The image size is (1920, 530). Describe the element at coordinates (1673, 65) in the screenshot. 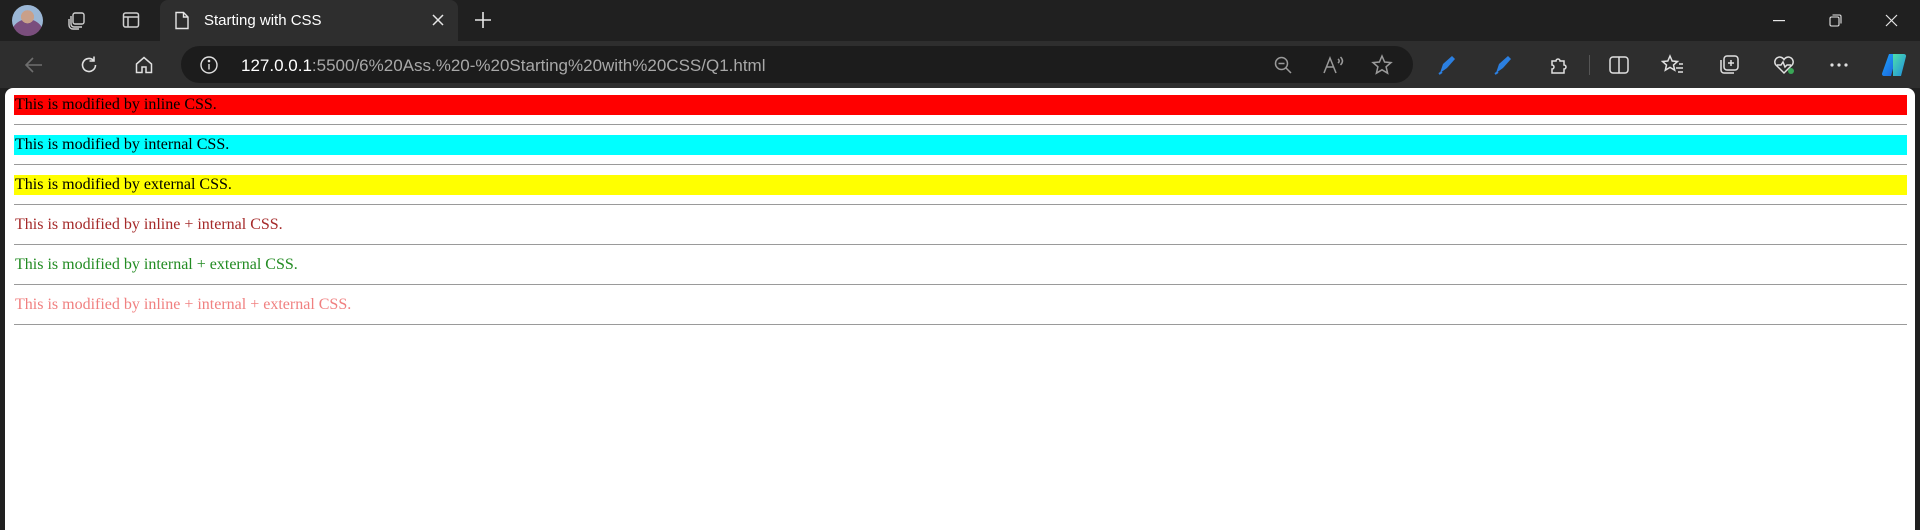

I see `favorites-icon` at that location.